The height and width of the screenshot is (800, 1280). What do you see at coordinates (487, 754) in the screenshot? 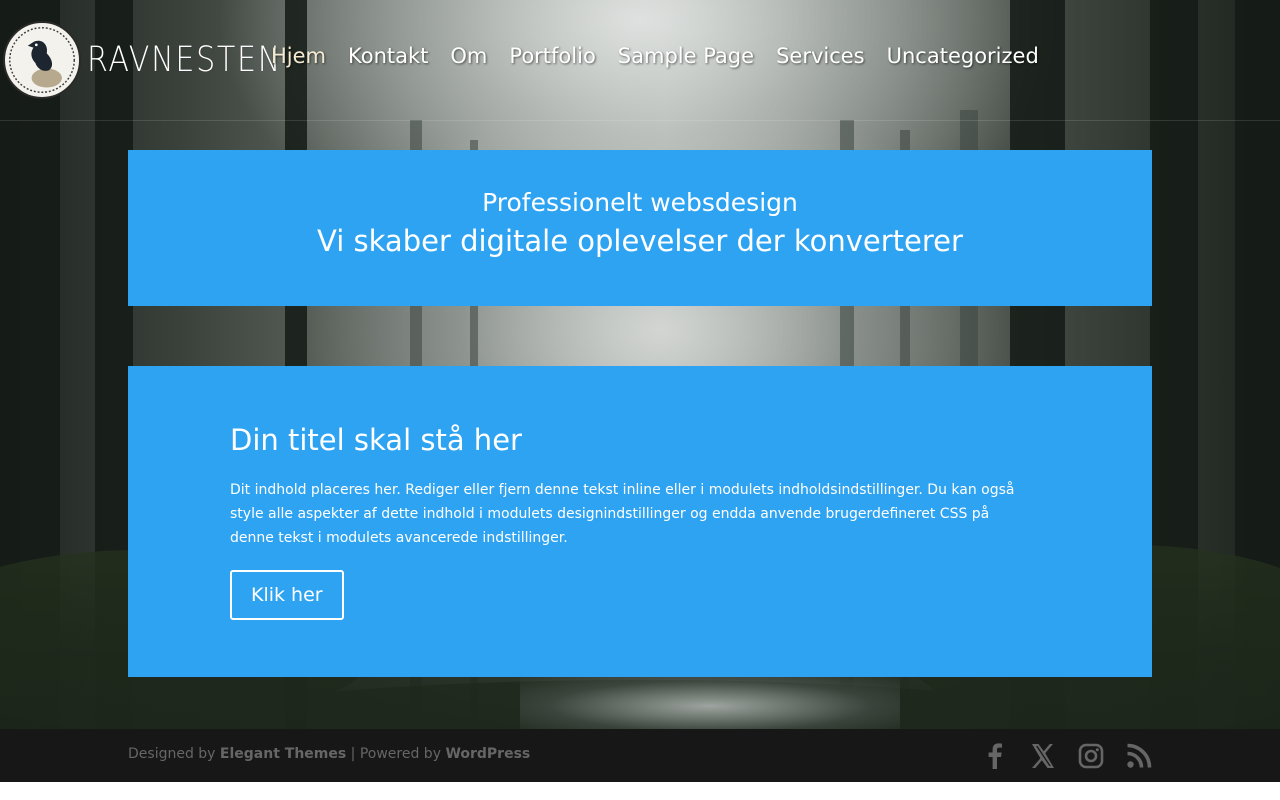
I see `wordpress-link: WordPress` at bounding box center [487, 754].